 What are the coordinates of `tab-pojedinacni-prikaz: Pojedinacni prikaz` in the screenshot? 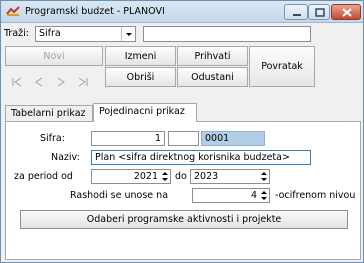 It's located at (145, 112).